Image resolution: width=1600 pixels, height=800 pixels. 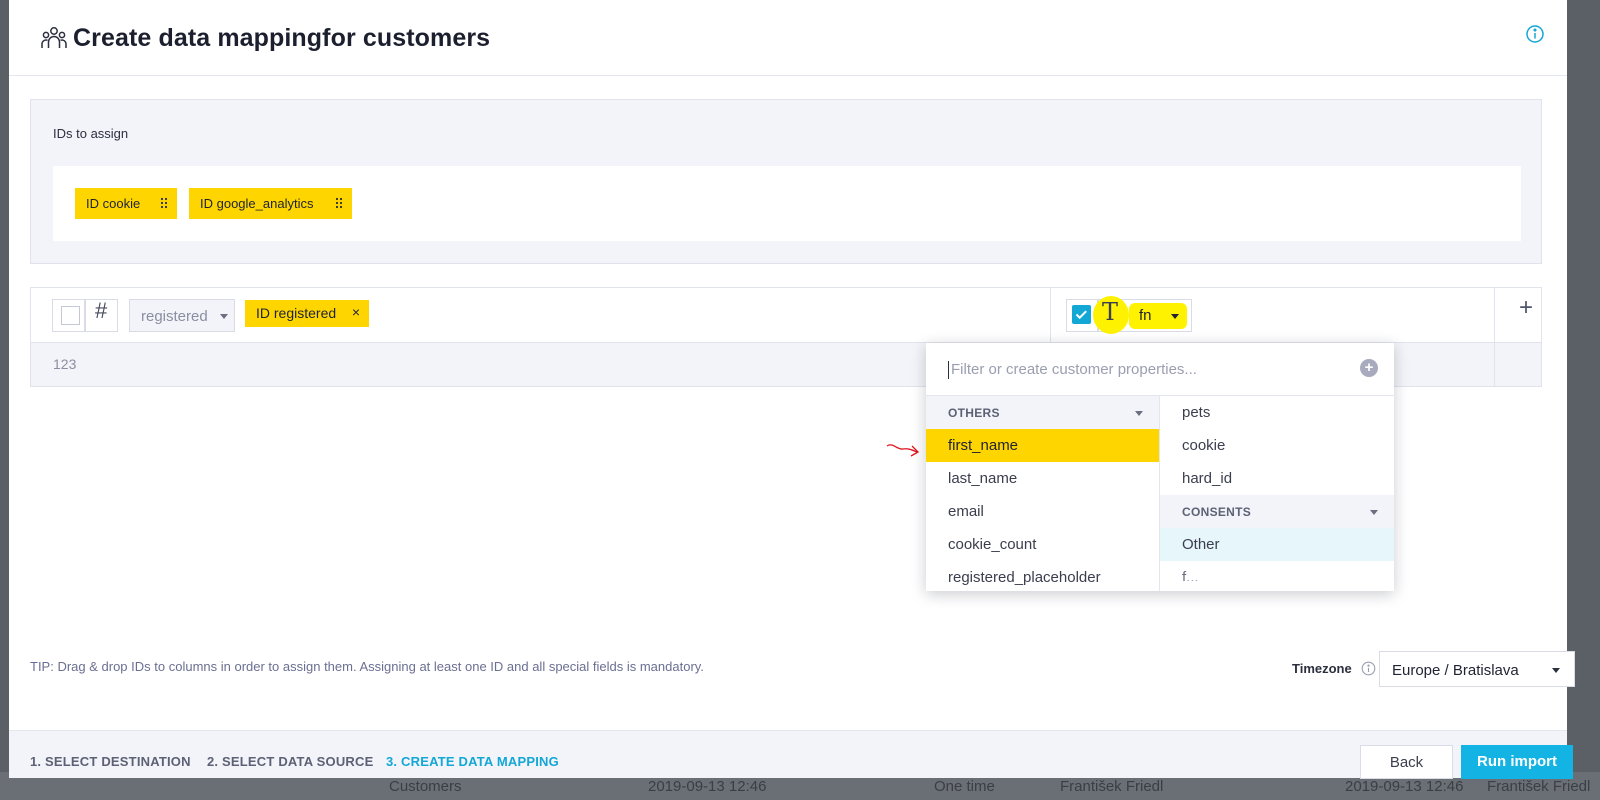 I want to click on id-chip-label: ID cookie, so click(x=113, y=203).